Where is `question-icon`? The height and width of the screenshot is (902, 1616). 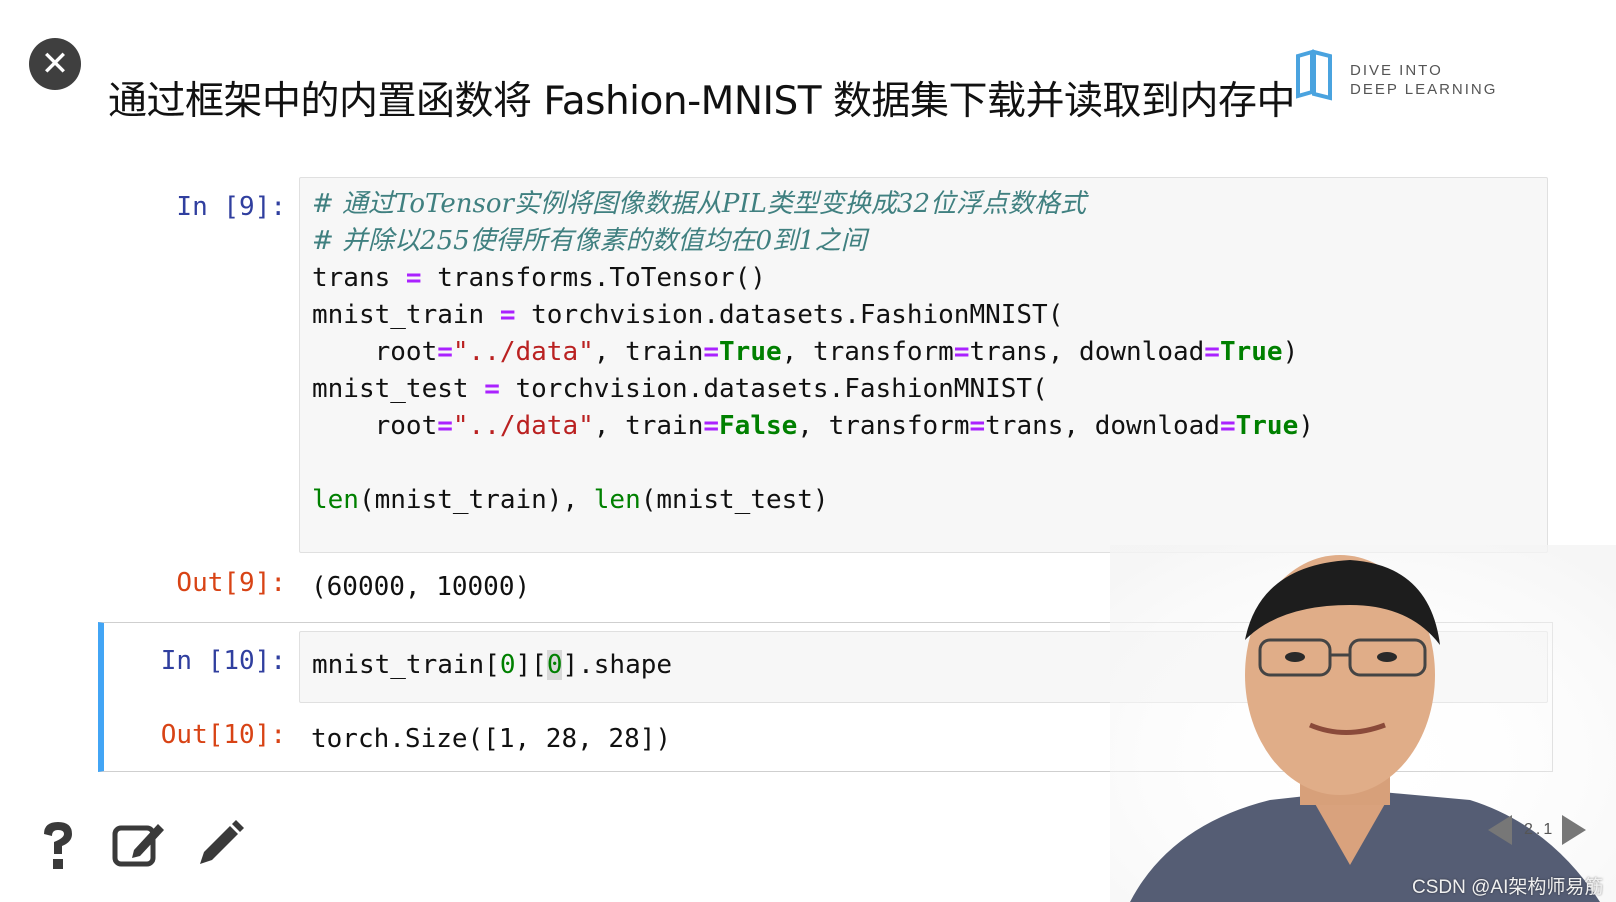 question-icon is located at coordinates (58, 851).